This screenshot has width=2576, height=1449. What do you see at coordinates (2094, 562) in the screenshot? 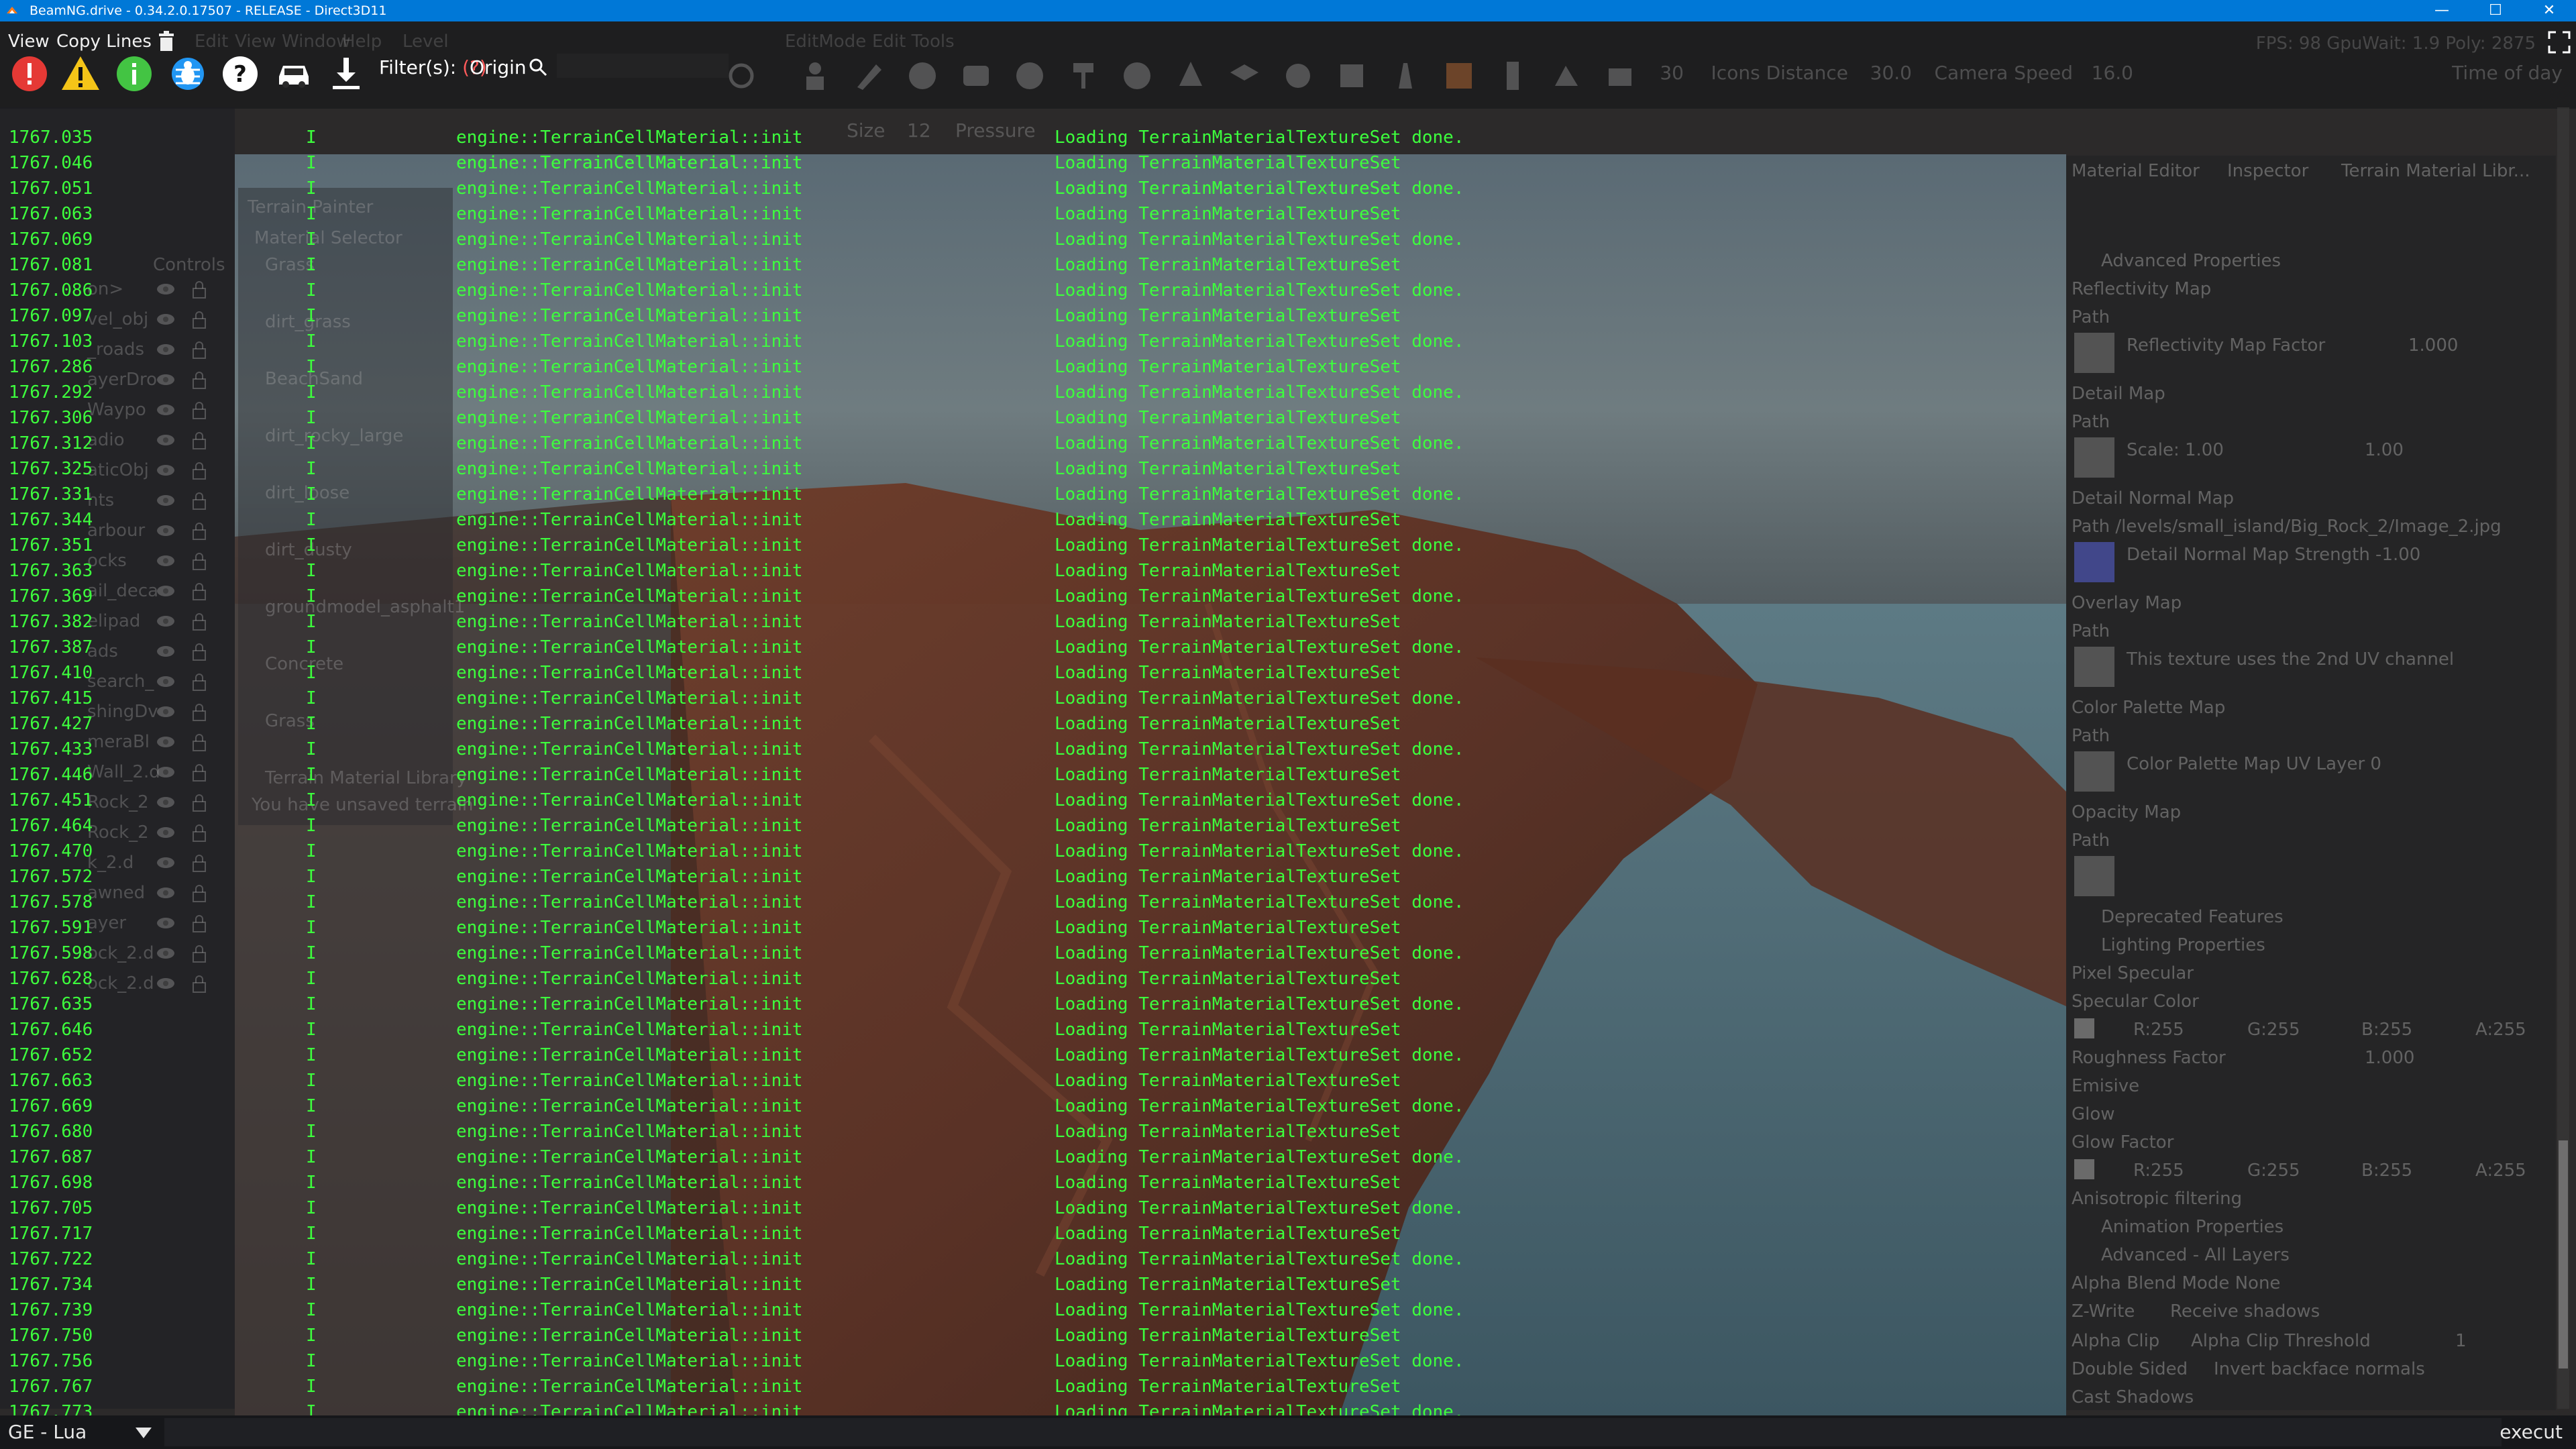
I see `detail-normal-swatch` at bounding box center [2094, 562].